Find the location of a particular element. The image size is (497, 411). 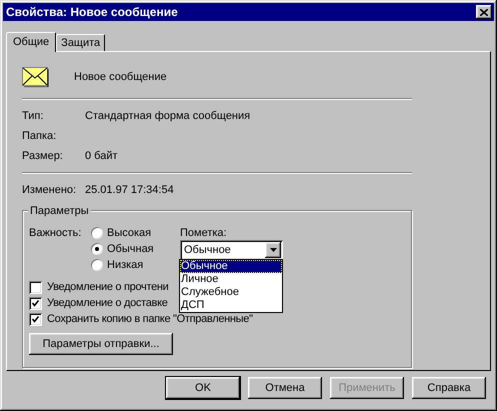

group-title: Параметры is located at coordinates (59, 211).